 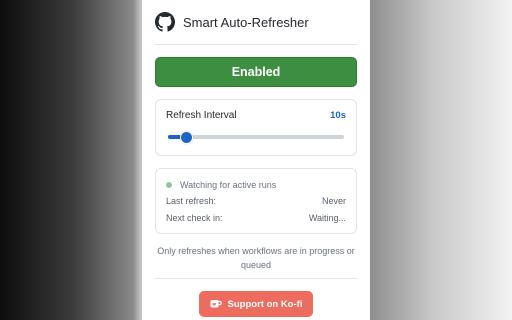 I want to click on status-line: Watching for active runs, so click(x=256, y=185).